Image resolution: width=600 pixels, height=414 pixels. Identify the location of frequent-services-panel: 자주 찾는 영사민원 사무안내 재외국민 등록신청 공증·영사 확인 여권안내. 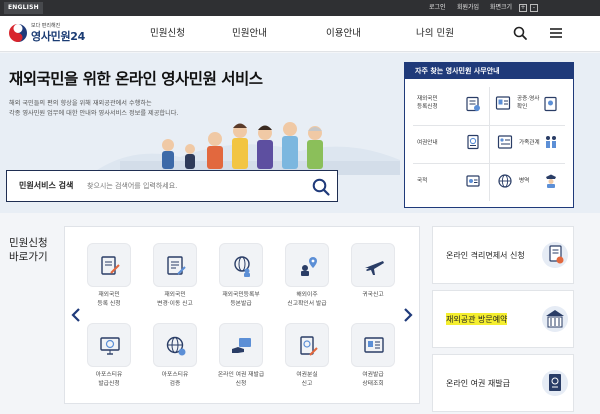
(489, 135).